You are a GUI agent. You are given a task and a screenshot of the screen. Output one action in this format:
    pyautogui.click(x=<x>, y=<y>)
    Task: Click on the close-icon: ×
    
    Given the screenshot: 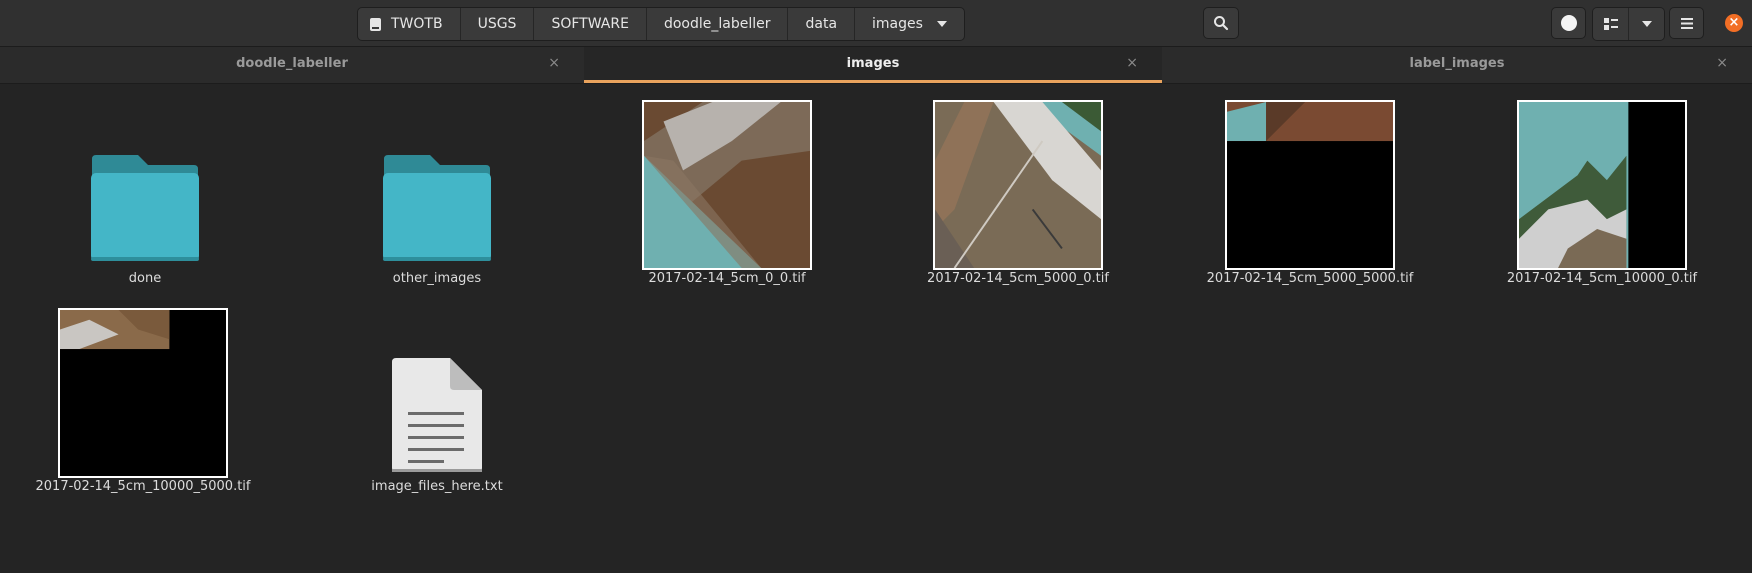 What is the action you would take?
    pyautogui.click(x=1734, y=22)
    